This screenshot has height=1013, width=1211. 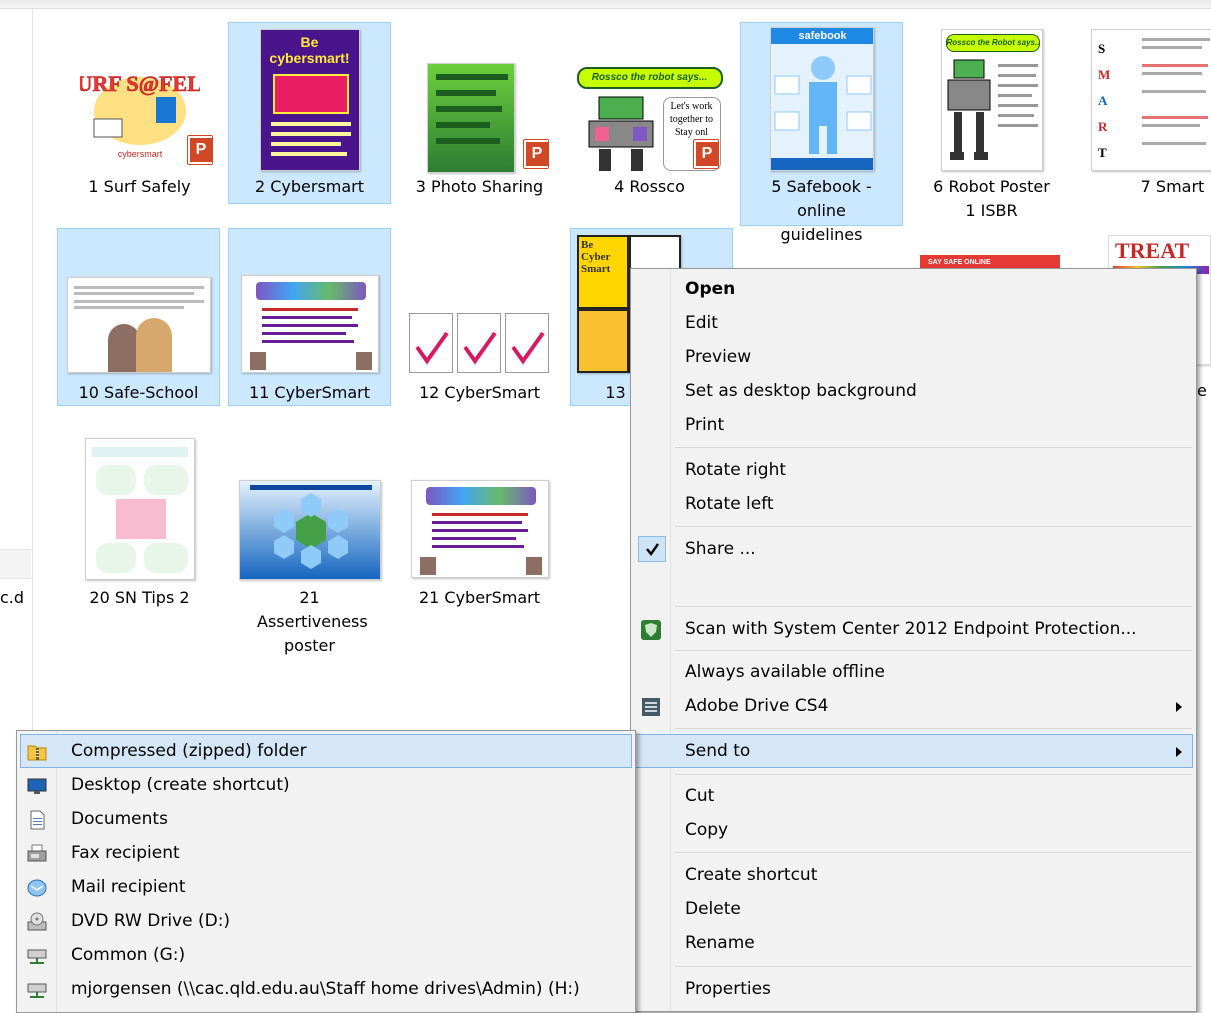 What do you see at coordinates (913, 357) in the screenshot?
I see `menu-item-preview: Preview` at bounding box center [913, 357].